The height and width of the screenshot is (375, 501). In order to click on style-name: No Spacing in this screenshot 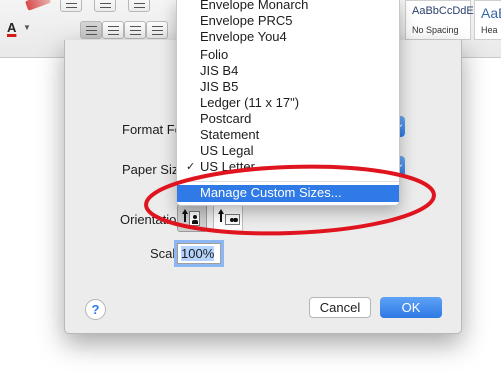, I will do `click(435, 30)`.